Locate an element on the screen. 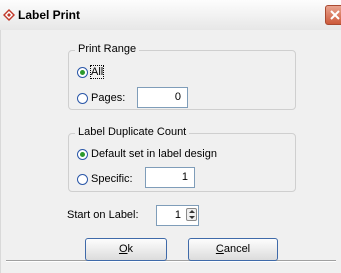  close-icon is located at coordinates (335, 15).